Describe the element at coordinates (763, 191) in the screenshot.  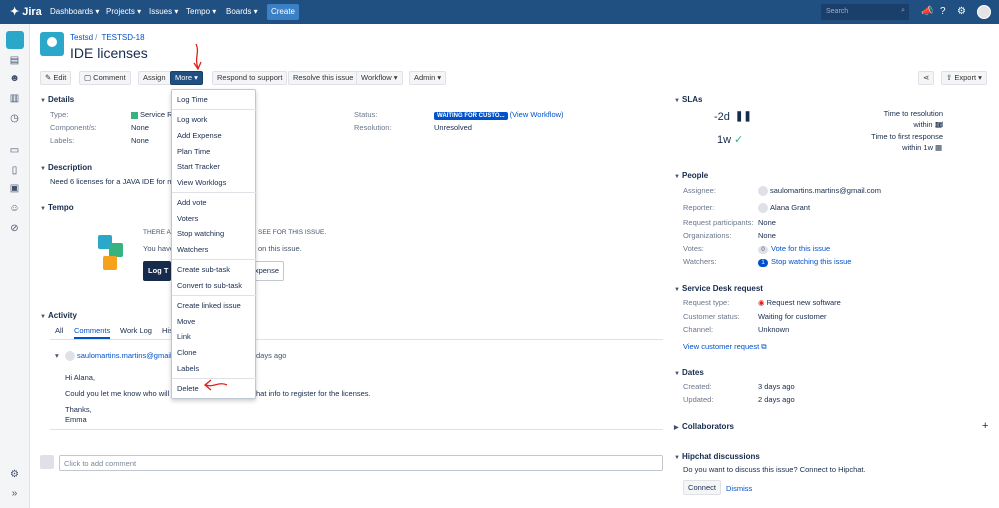
I see `assignee-avatar` at that location.